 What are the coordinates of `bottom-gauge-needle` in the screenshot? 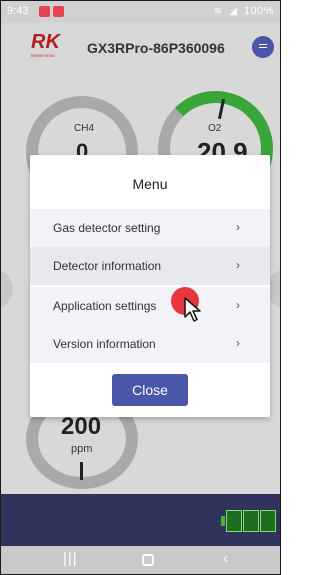 It's located at (81, 471).